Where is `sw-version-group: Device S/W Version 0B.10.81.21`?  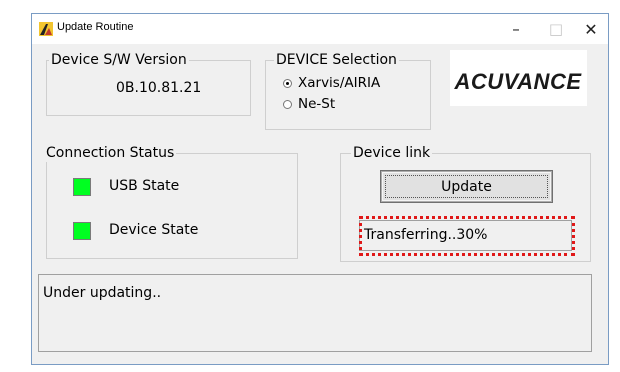
sw-version-group: Device S/W Version 0B.10.81.21 is located at coordinates (148, 83).